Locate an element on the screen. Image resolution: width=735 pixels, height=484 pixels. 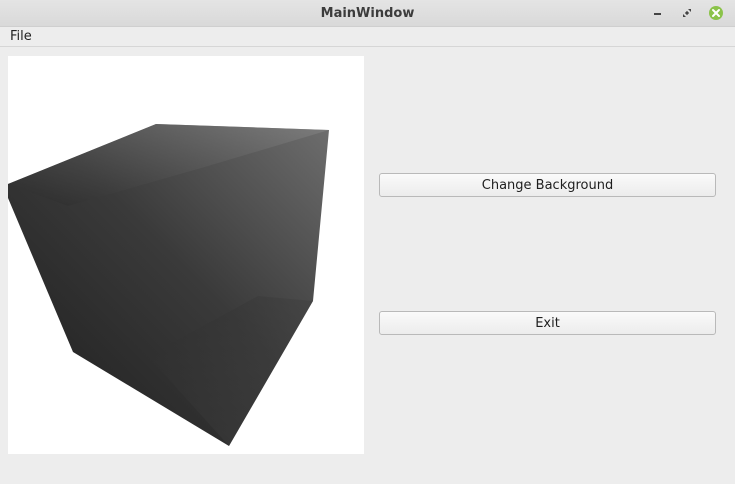
change-background-button: Change Background is located at coordinates (547, 185).